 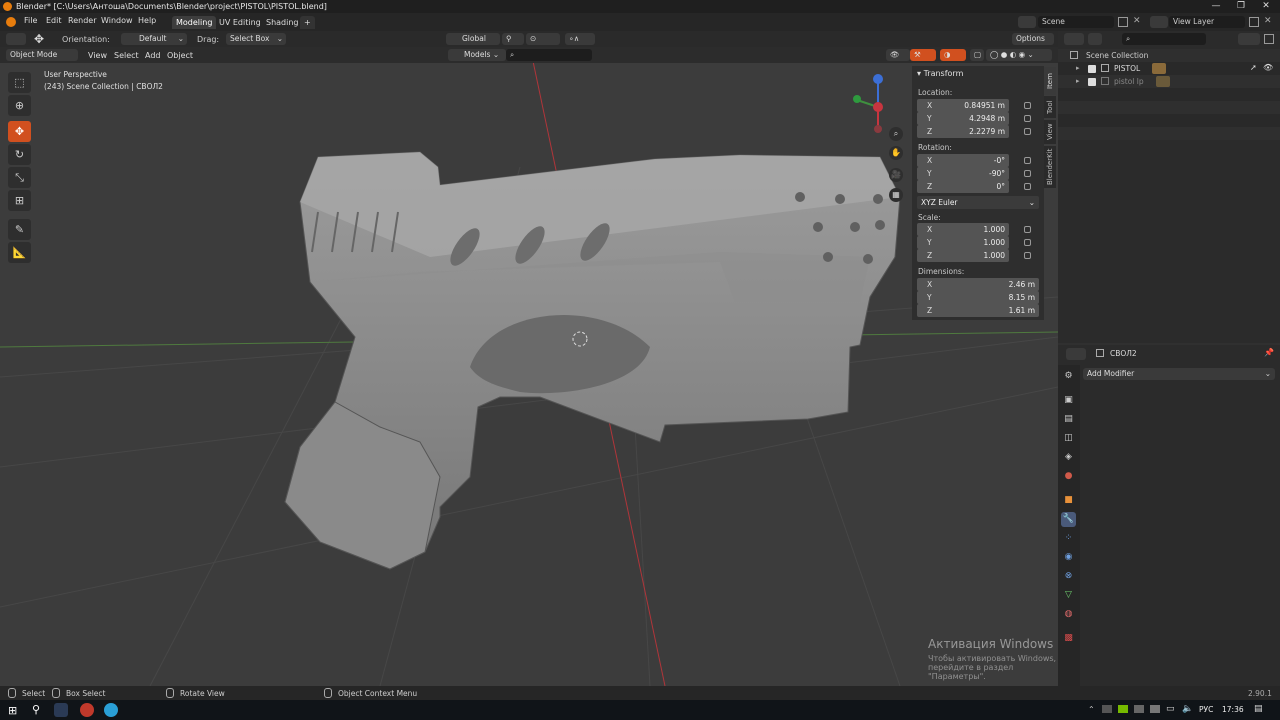 What do you see at coordinates (1207, 22) in the screenshot?
I see `view-layer-field: View Layer` at bounding box center [1207, 22].